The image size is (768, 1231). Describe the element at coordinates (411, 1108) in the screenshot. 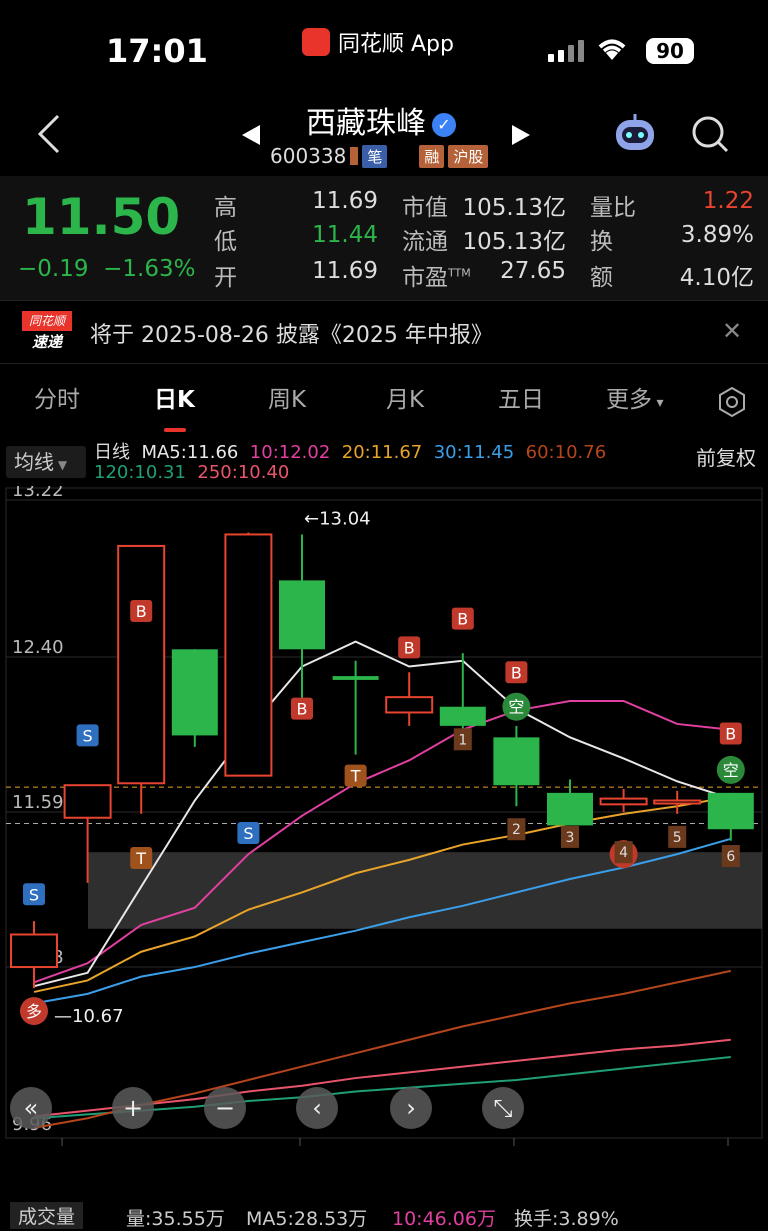

I see `step-right-button: ›` at that location.